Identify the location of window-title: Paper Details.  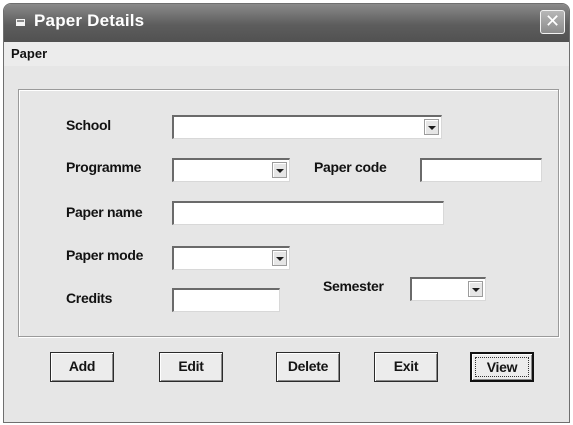
(89, 20).